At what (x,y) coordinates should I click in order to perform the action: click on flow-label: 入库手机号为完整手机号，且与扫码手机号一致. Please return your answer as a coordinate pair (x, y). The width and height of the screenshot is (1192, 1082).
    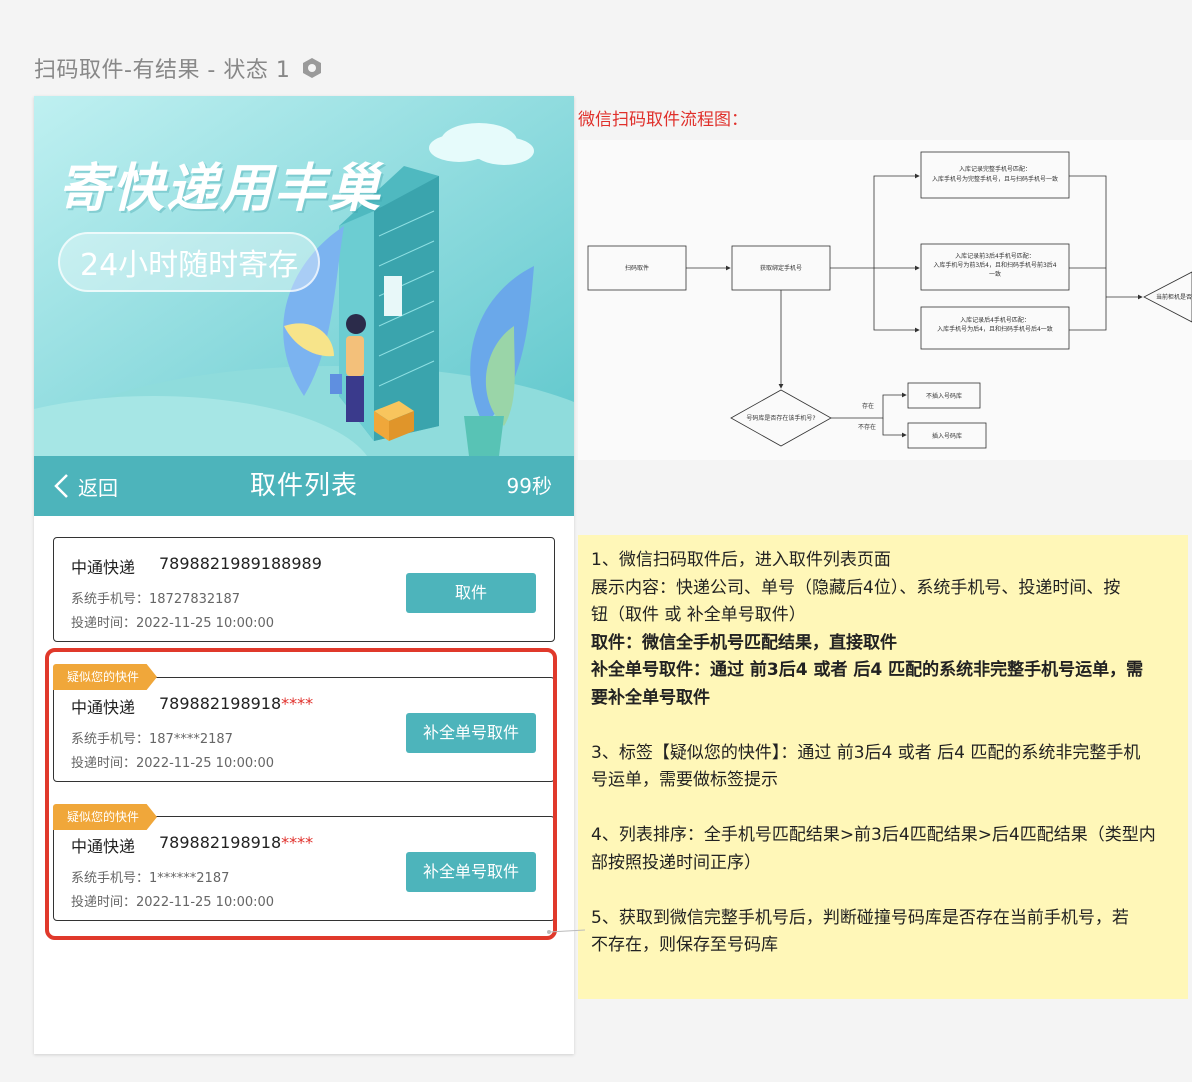
    Looking at the image, I should click on (995, 179).